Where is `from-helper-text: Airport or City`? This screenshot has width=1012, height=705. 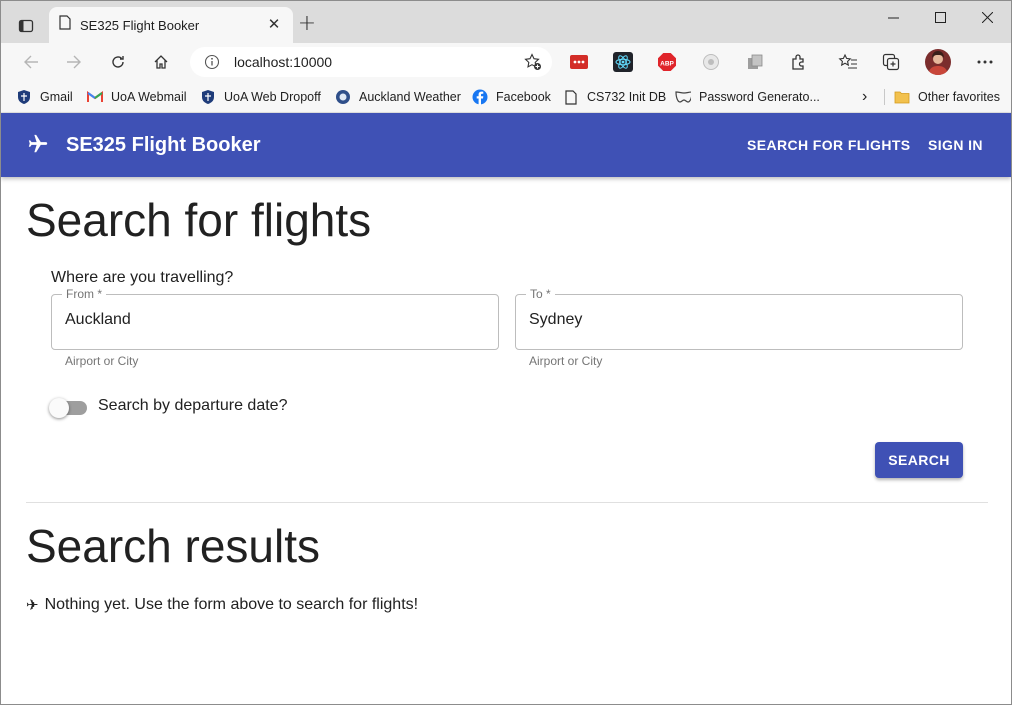 from-helper-text: Airport or City is located at coordinates (102, 361).